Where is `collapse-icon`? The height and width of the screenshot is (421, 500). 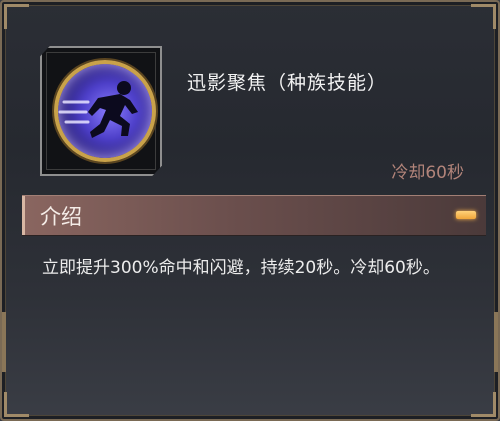 collapse-icon is located at coordinates (466, 215).